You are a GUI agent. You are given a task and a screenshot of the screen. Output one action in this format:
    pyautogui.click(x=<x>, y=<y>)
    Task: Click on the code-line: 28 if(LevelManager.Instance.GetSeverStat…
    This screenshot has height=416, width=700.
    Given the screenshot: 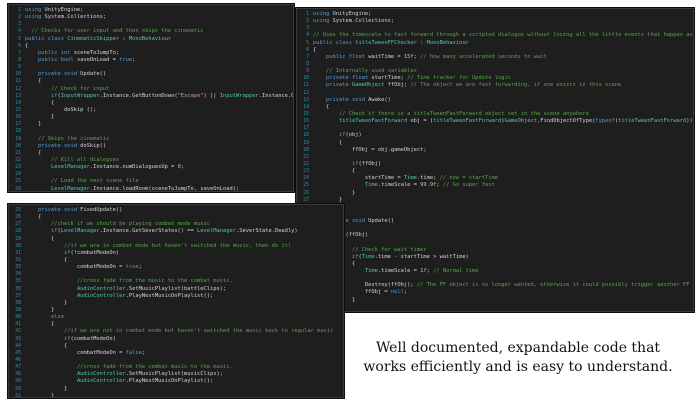 What is the action you would take?
    pyautogui.click(x=176, y=231)
    